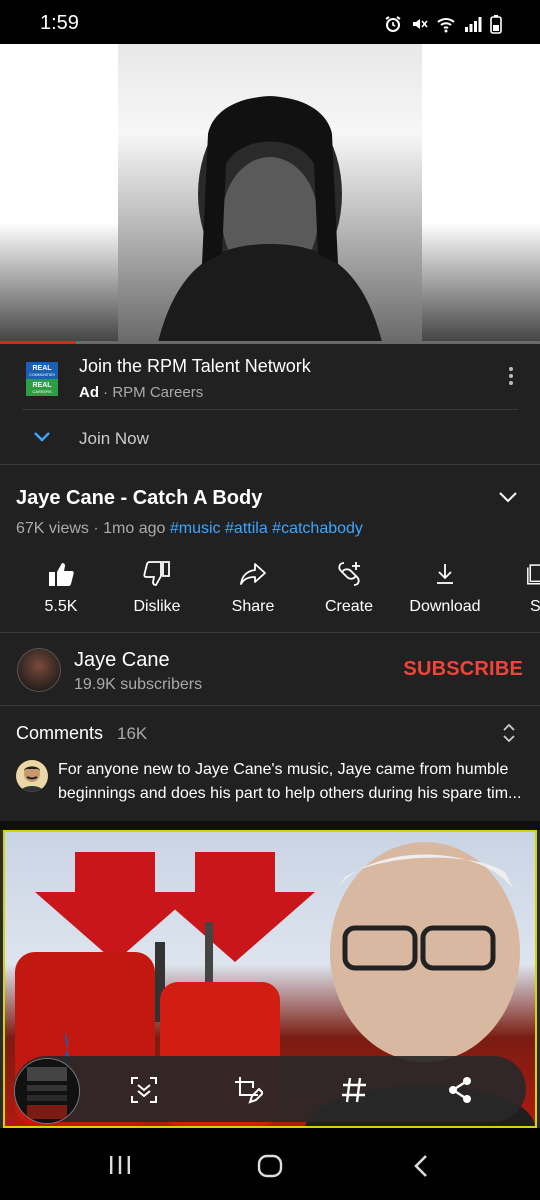  What do you see at coordinates (270, 825) in the screenshot?
I see `section-band` at bounding box center [270, 825].